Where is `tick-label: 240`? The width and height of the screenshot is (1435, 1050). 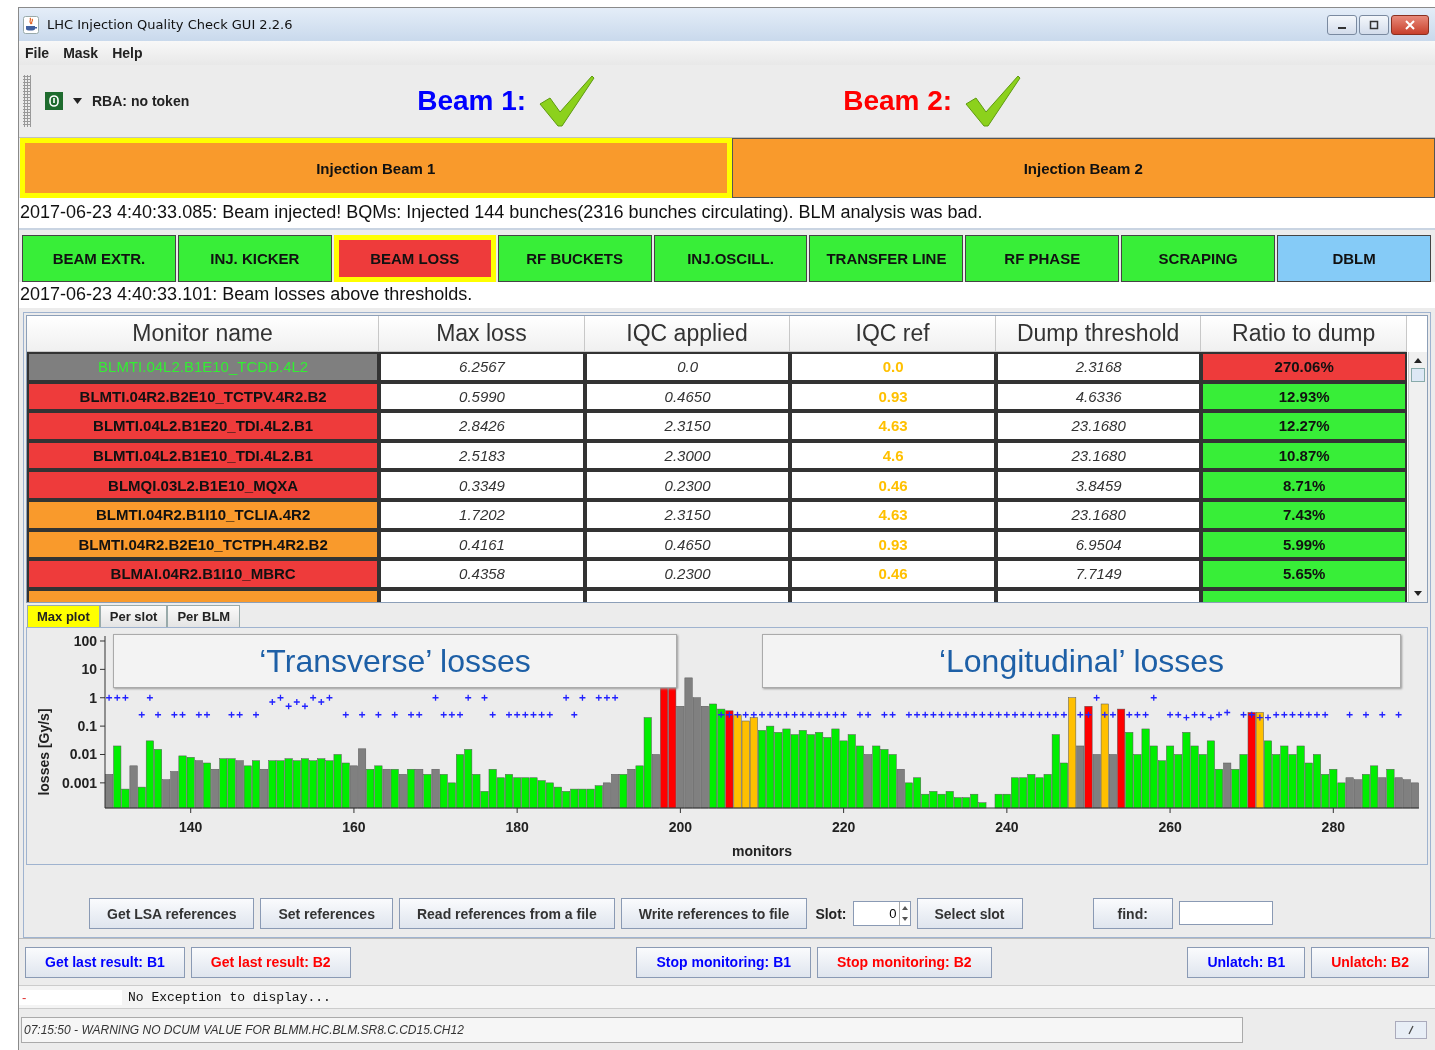 tick-label: 240 is located at coordinates (1007, 827).